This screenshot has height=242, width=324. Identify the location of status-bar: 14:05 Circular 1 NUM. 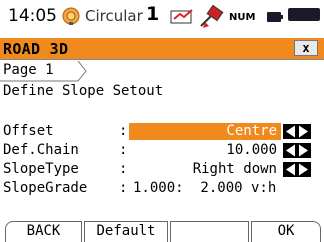
(162, 18).